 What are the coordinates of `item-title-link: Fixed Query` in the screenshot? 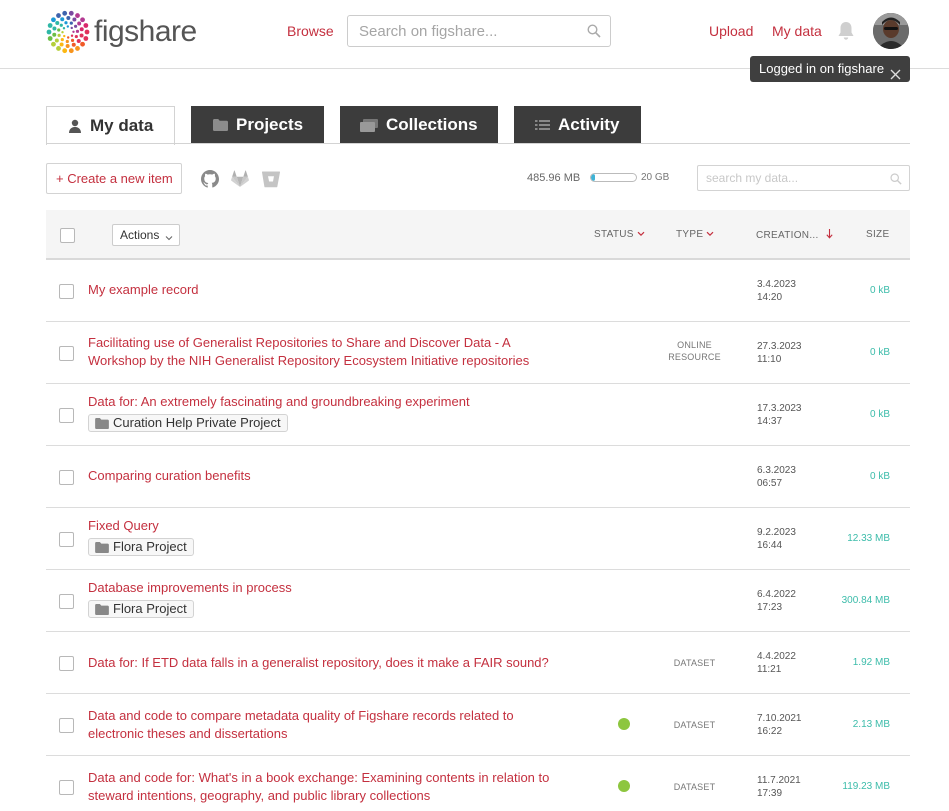 It's located at (123, 526).